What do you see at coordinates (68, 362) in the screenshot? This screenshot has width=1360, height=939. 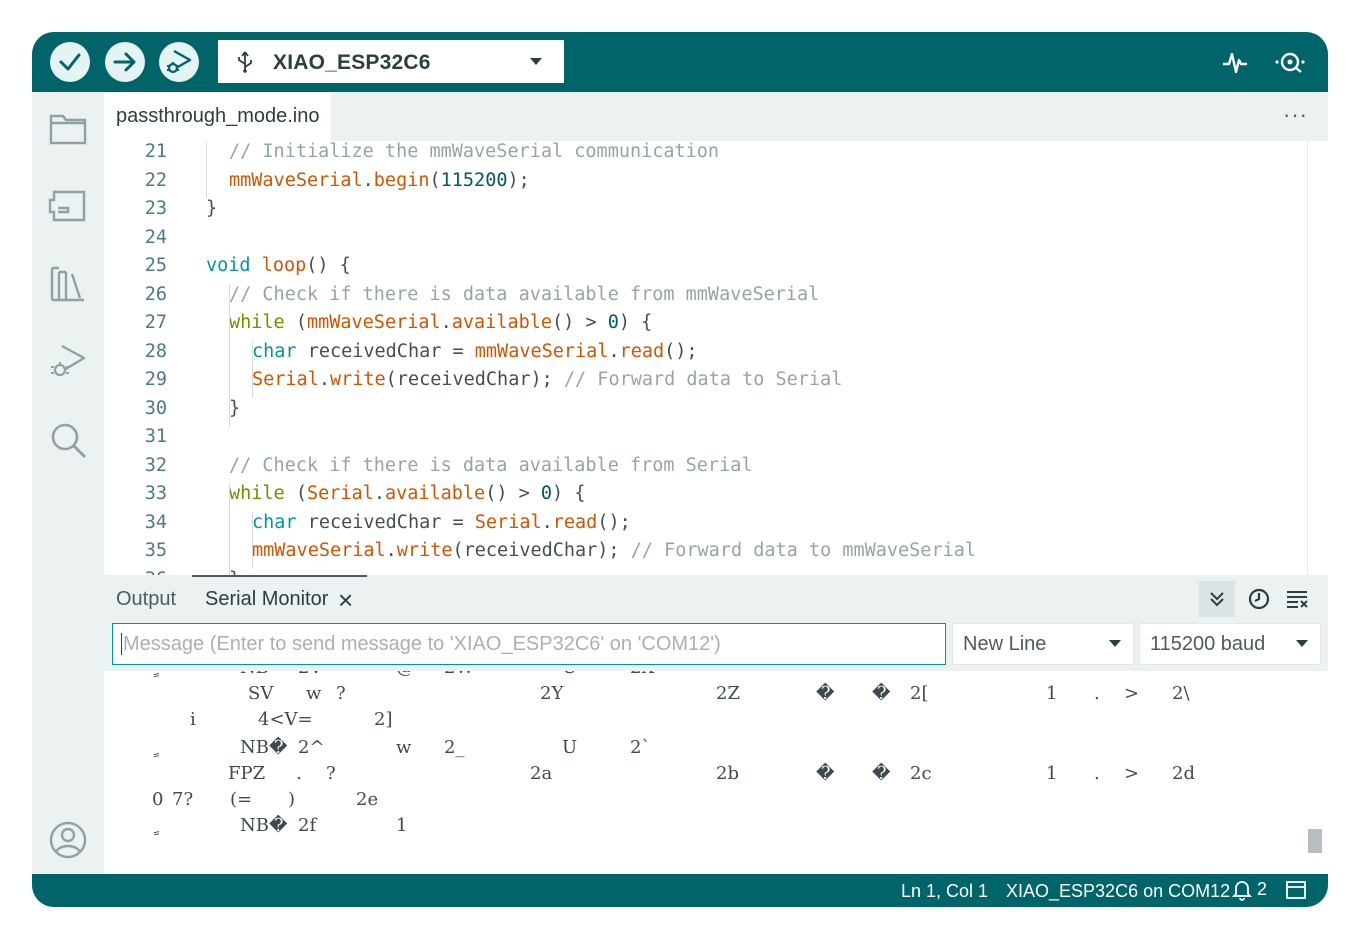 I see `sidebar-item-debug` at bounding box center [68, 362].